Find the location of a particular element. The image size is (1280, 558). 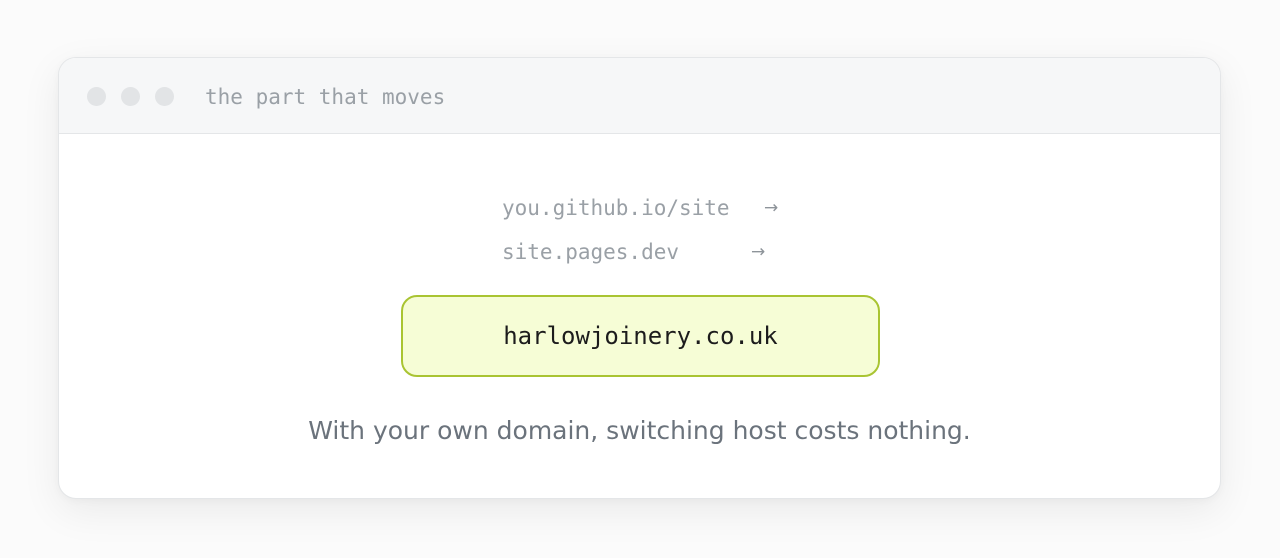

window-title: the part that moves is located at coordinates (325, 97).